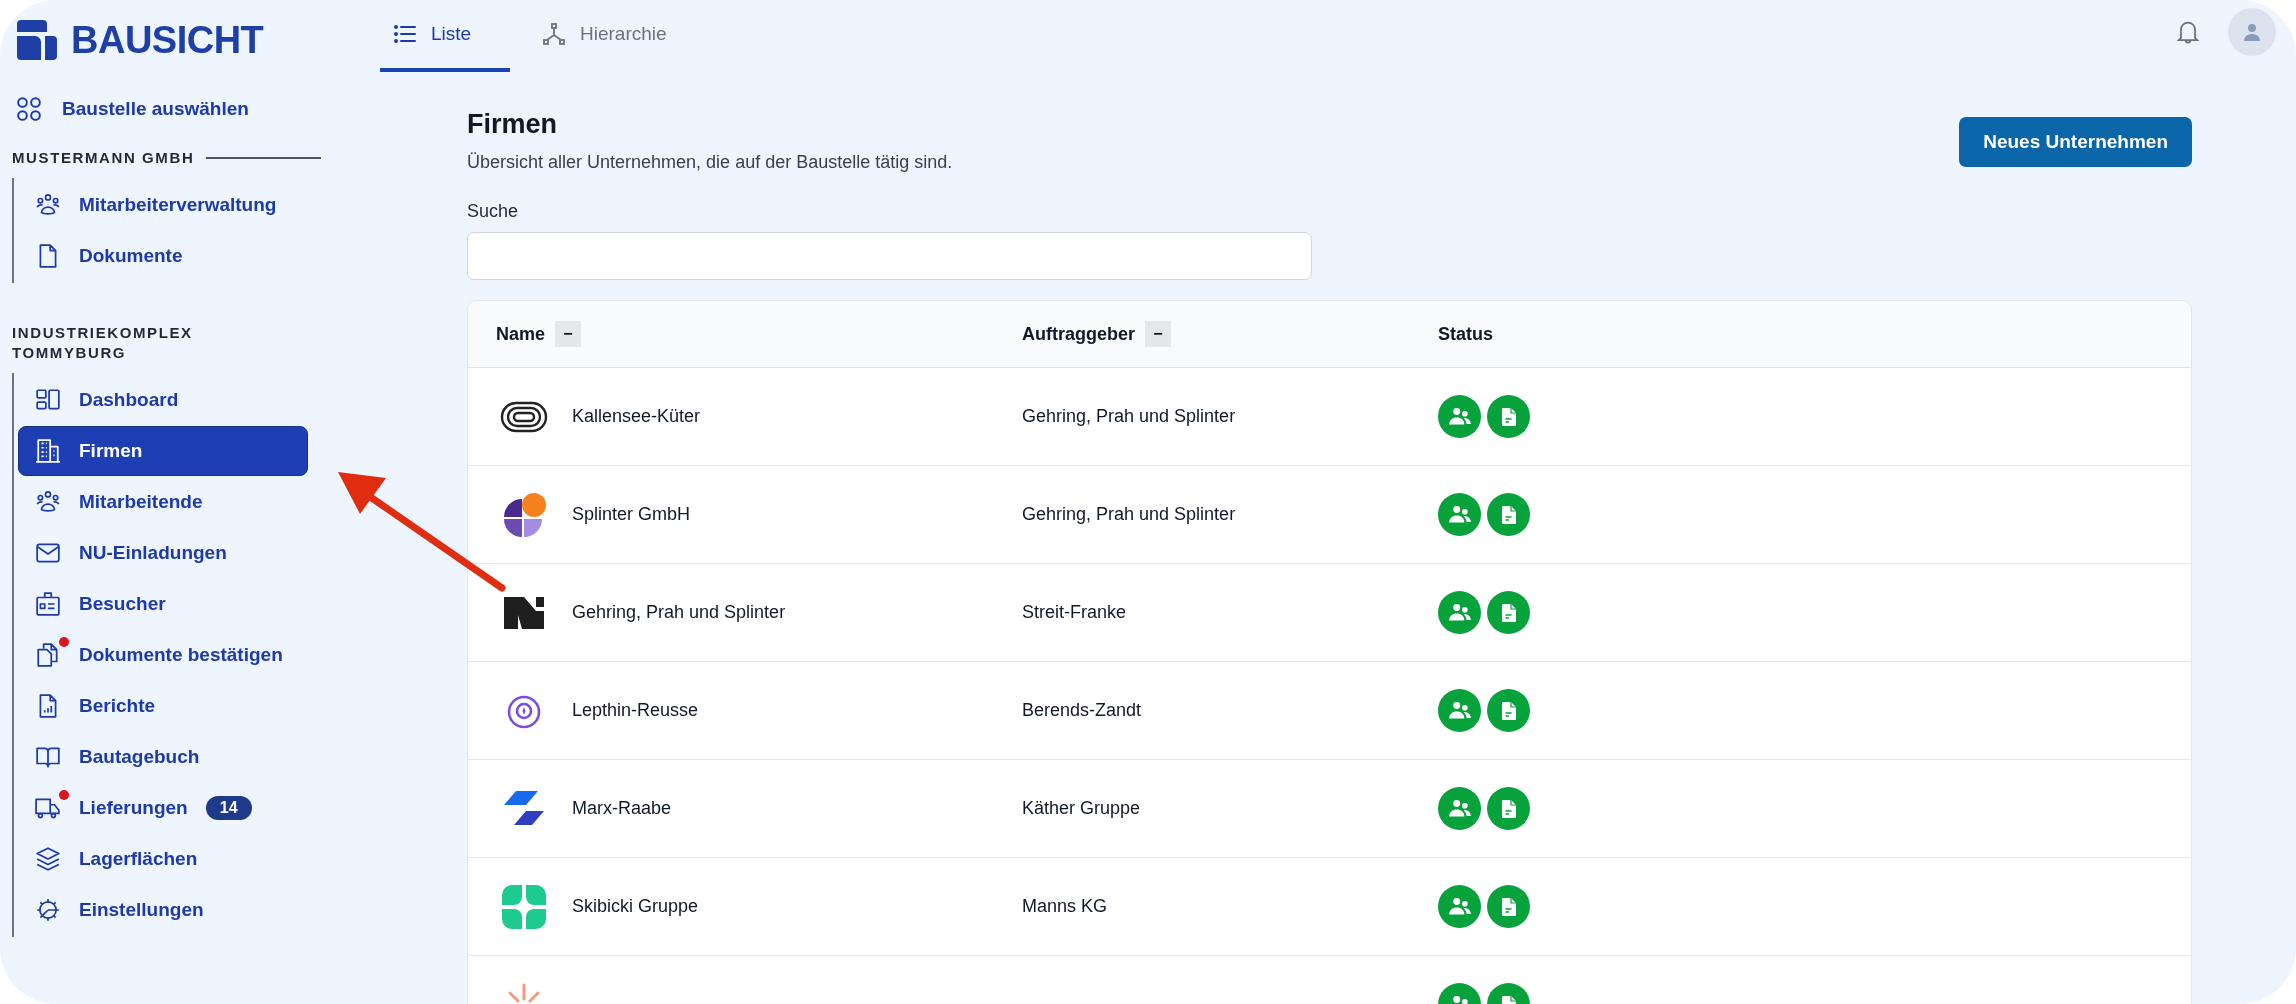  What do you see at coordinates (103, 343) in the screenshot?
I see `section-heading: INDUSTRIEKOMPLEX TOMMYBURG` at bounding box center [103, 343].